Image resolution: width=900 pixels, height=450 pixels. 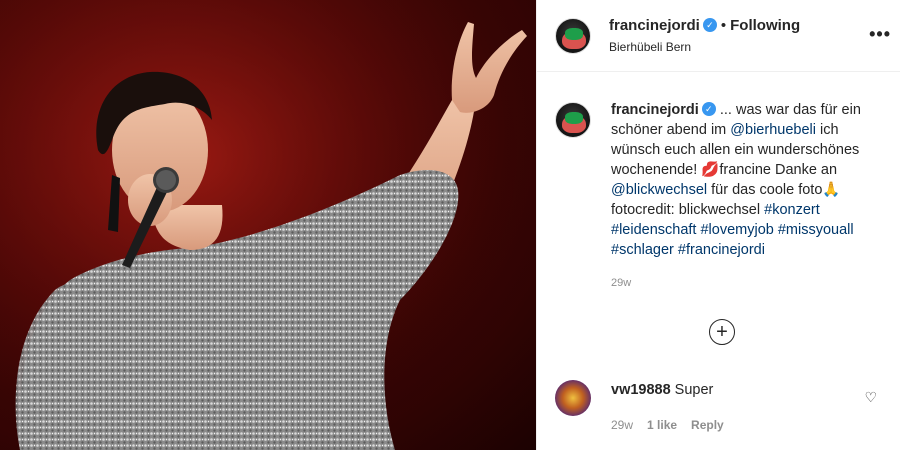 I want to click on author-avatar, so click(x=573, y=36).